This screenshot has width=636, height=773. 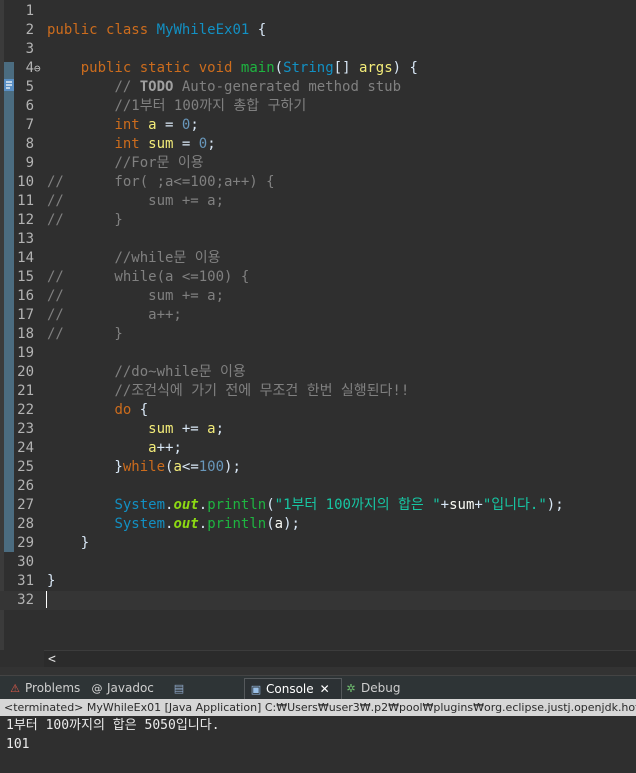 I want to click on debug-icon: ✲, so click(x=351, y=688).